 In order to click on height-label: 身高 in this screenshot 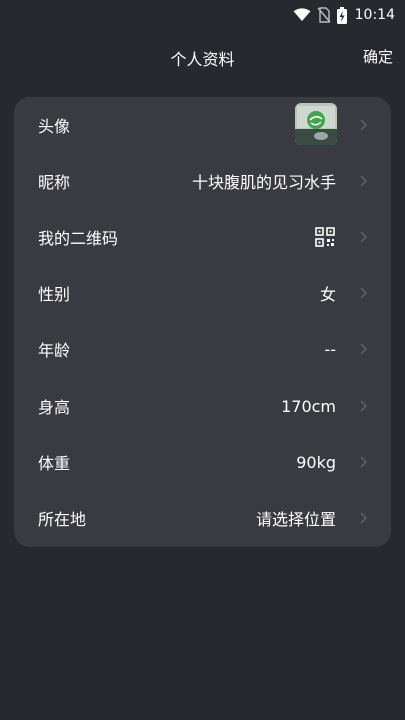, I will do `click(54, 407)`.